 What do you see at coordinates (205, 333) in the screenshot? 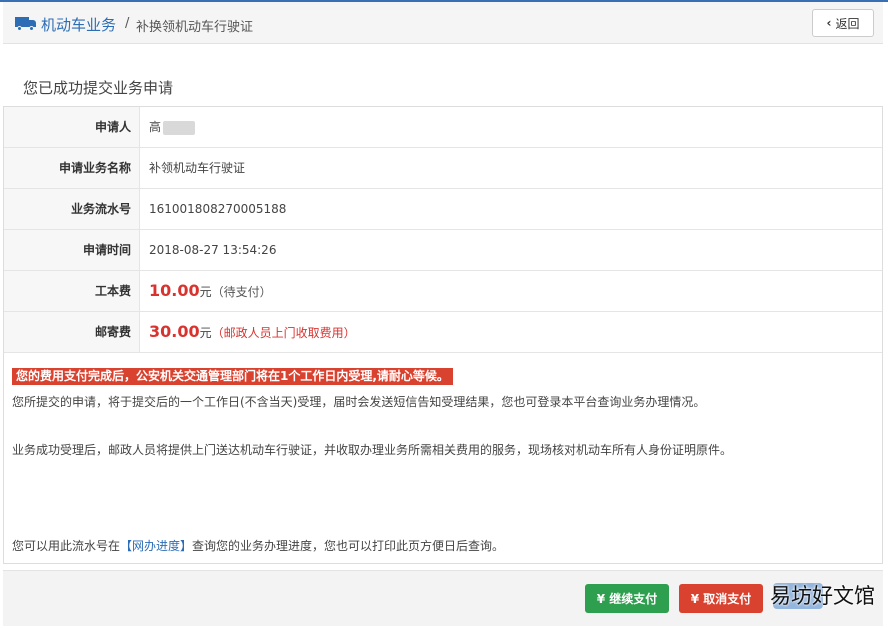
I see `postage-unit: 元` at bounding box center [205, 333].